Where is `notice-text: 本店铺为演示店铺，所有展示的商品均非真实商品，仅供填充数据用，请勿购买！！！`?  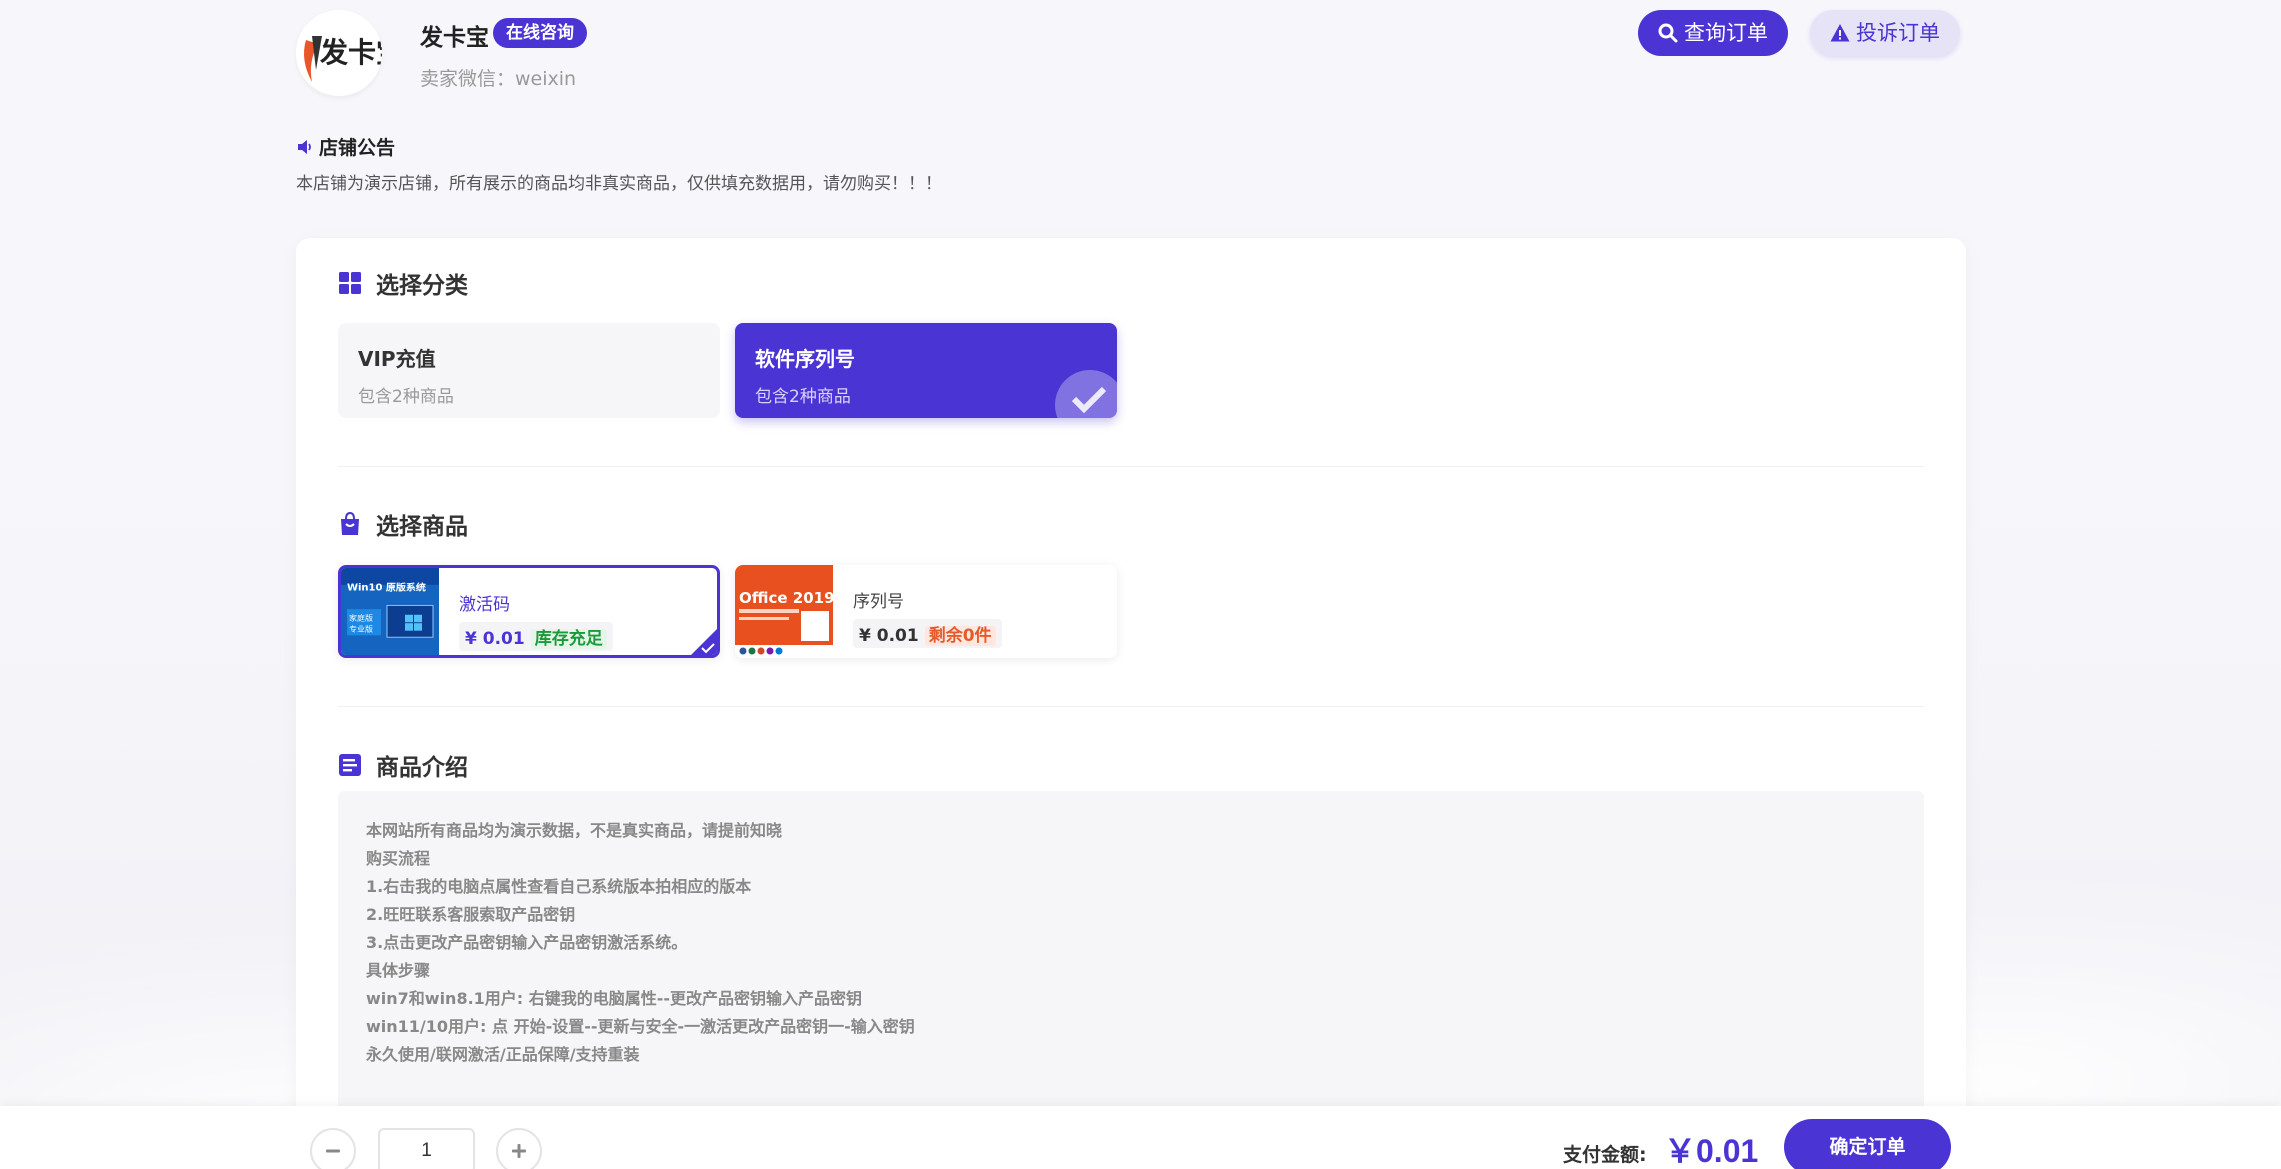 notice-text: 本店铺为演示店铺，所有展示的商品均非真实商品，仅供填充数据用，请勿购买！！！ is located at coordinates (619, 184).